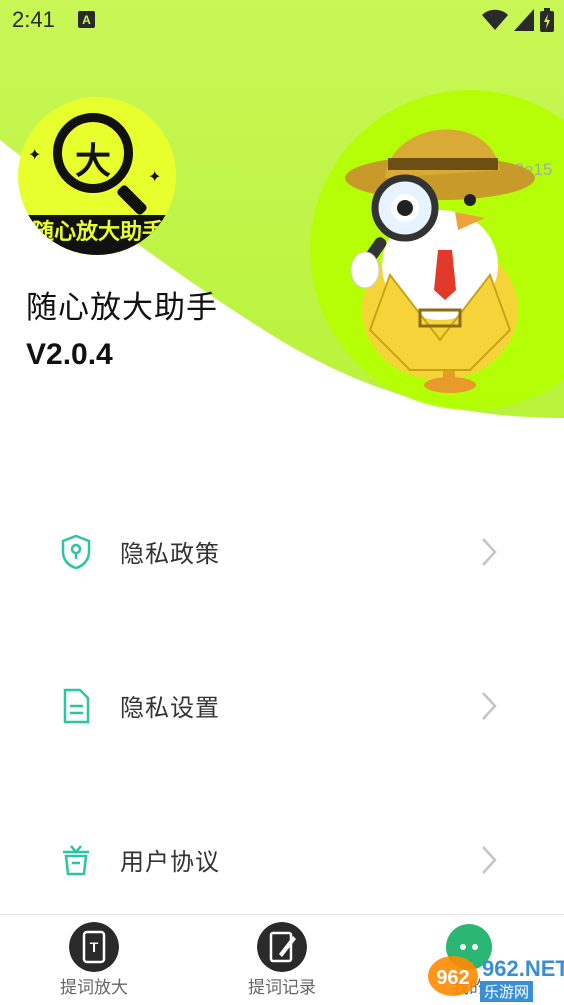 The height and width of the screenshot is (1005, 564). I want to click on battery-icon, so click(547, 20).